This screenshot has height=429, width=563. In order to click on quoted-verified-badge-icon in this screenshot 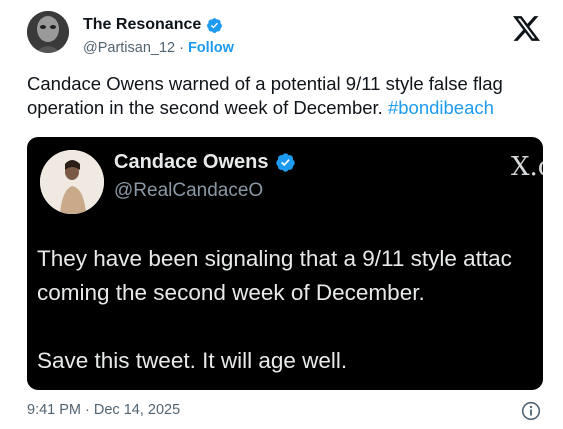, I will do `click(285, 162)`.